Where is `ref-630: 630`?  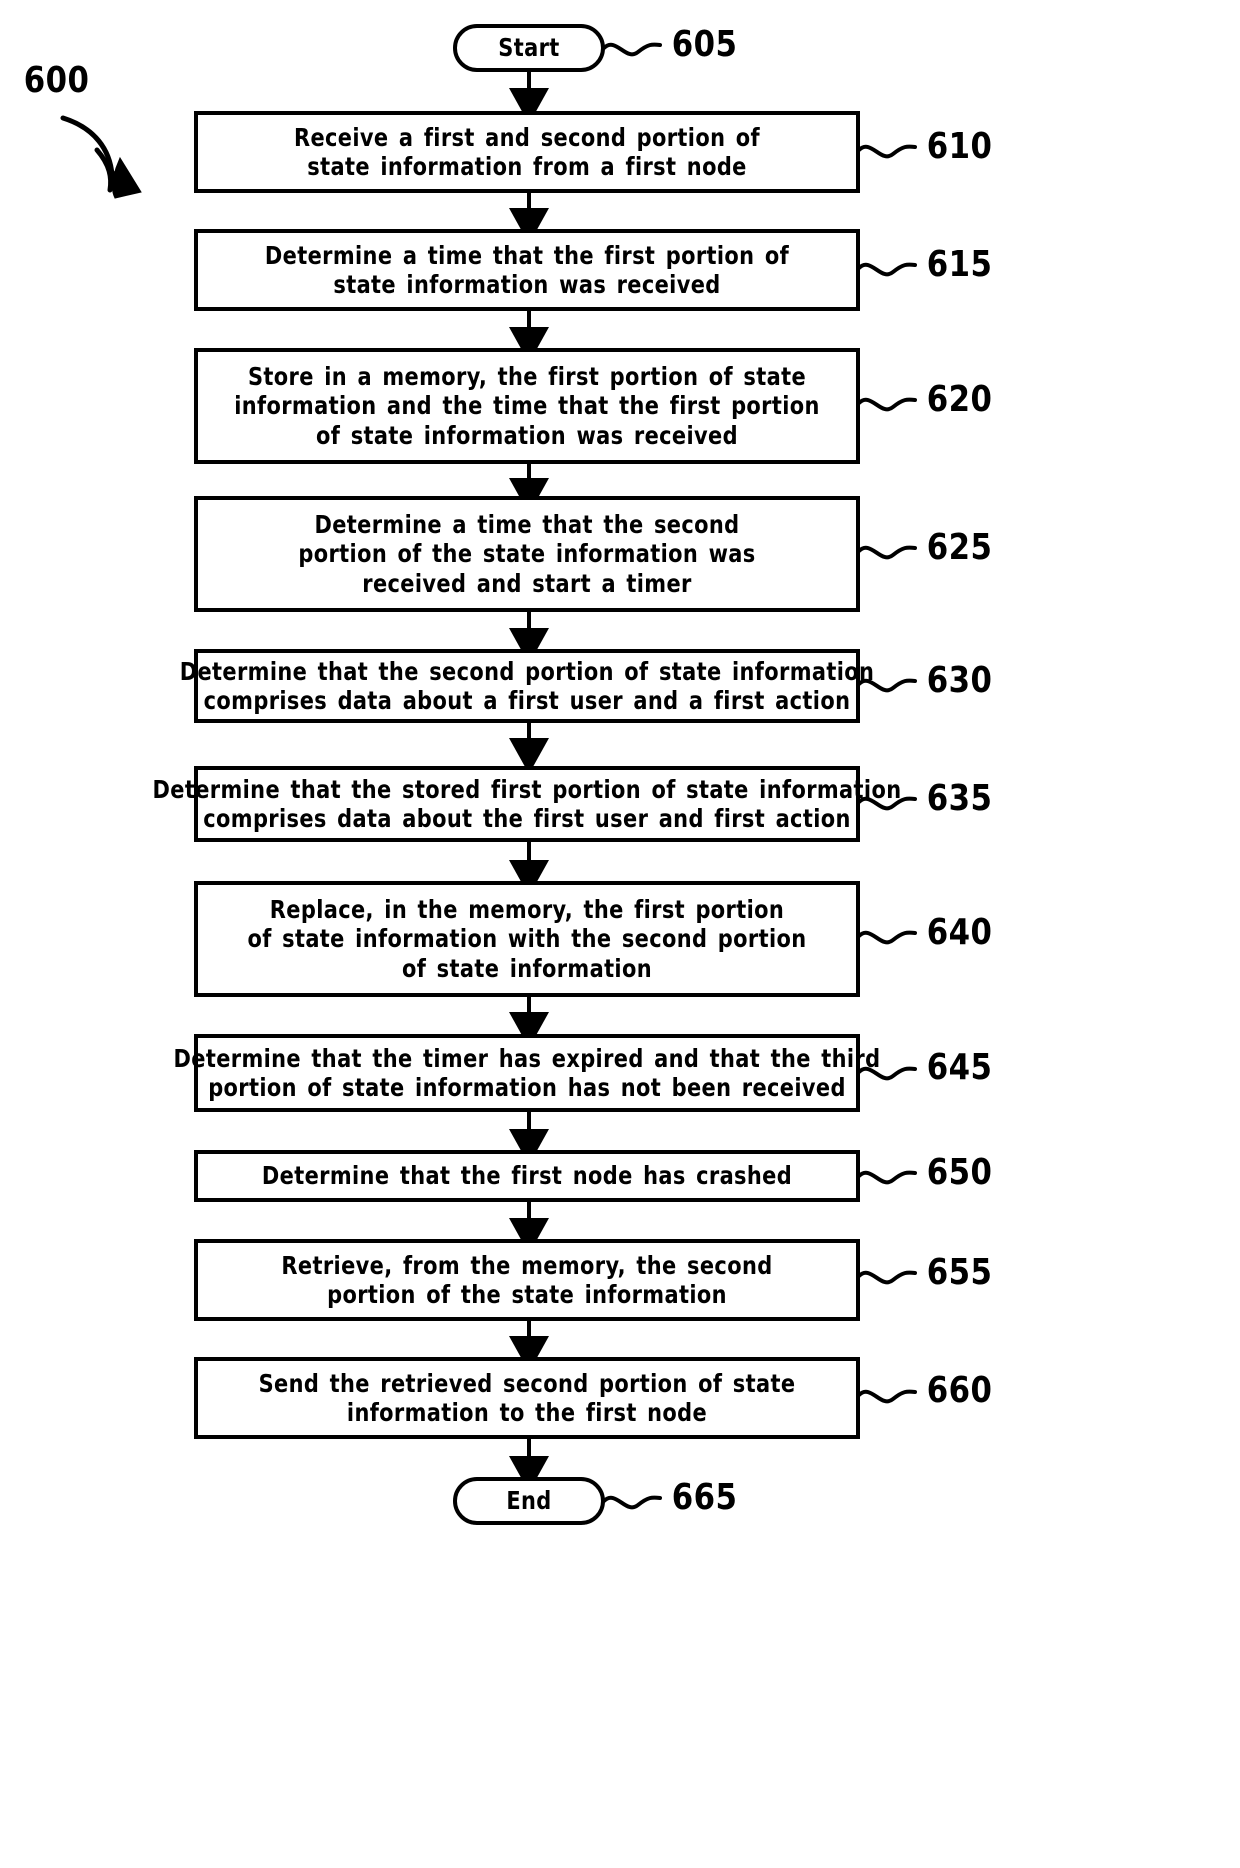 ref-630: 630 is located at coordinates (959, 680).